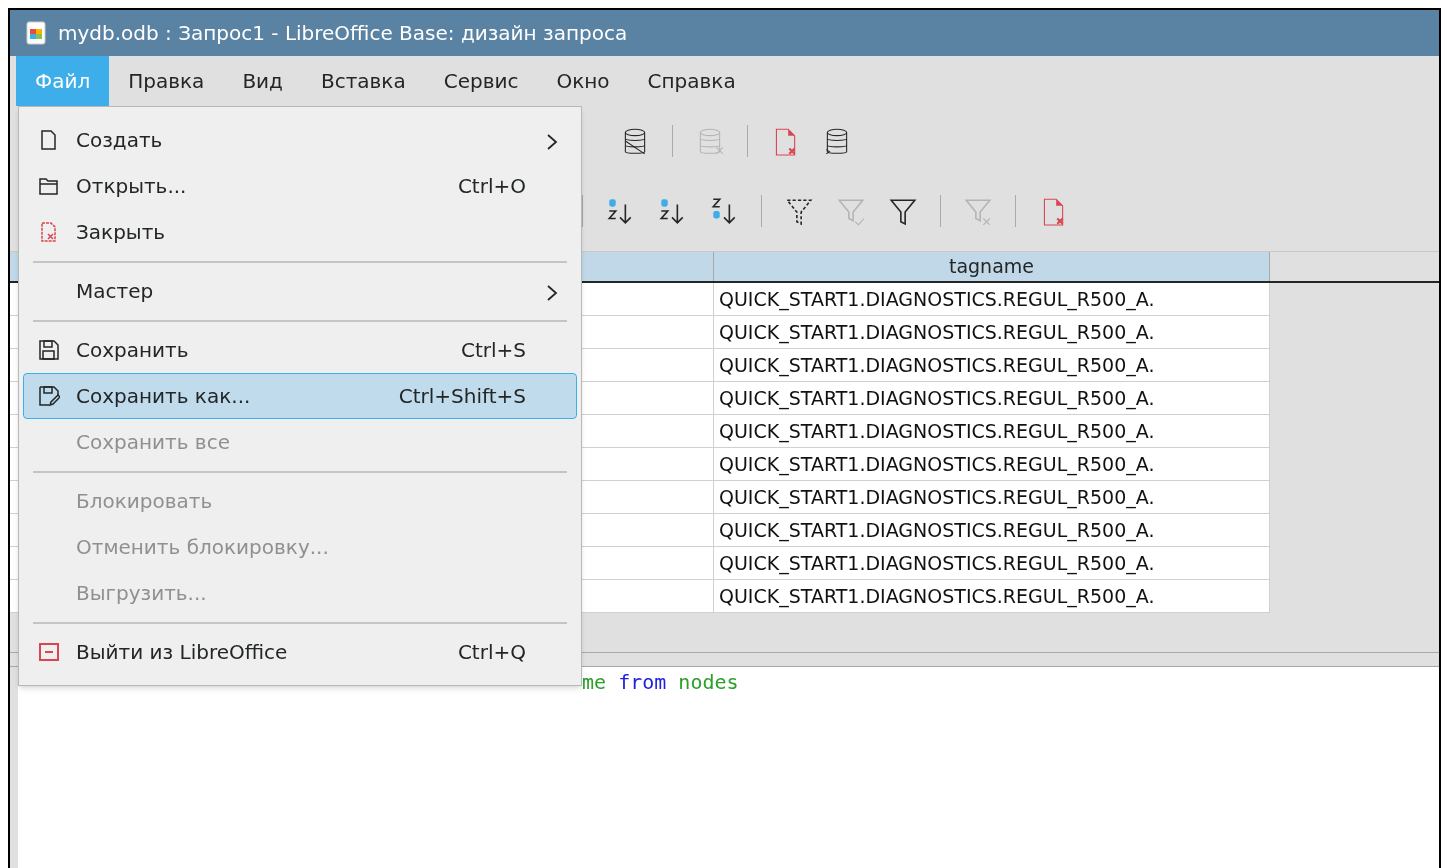 The width and height of the screenshot is (1447, 868). I want to click on menu-item: Вид, so click(262, 81).